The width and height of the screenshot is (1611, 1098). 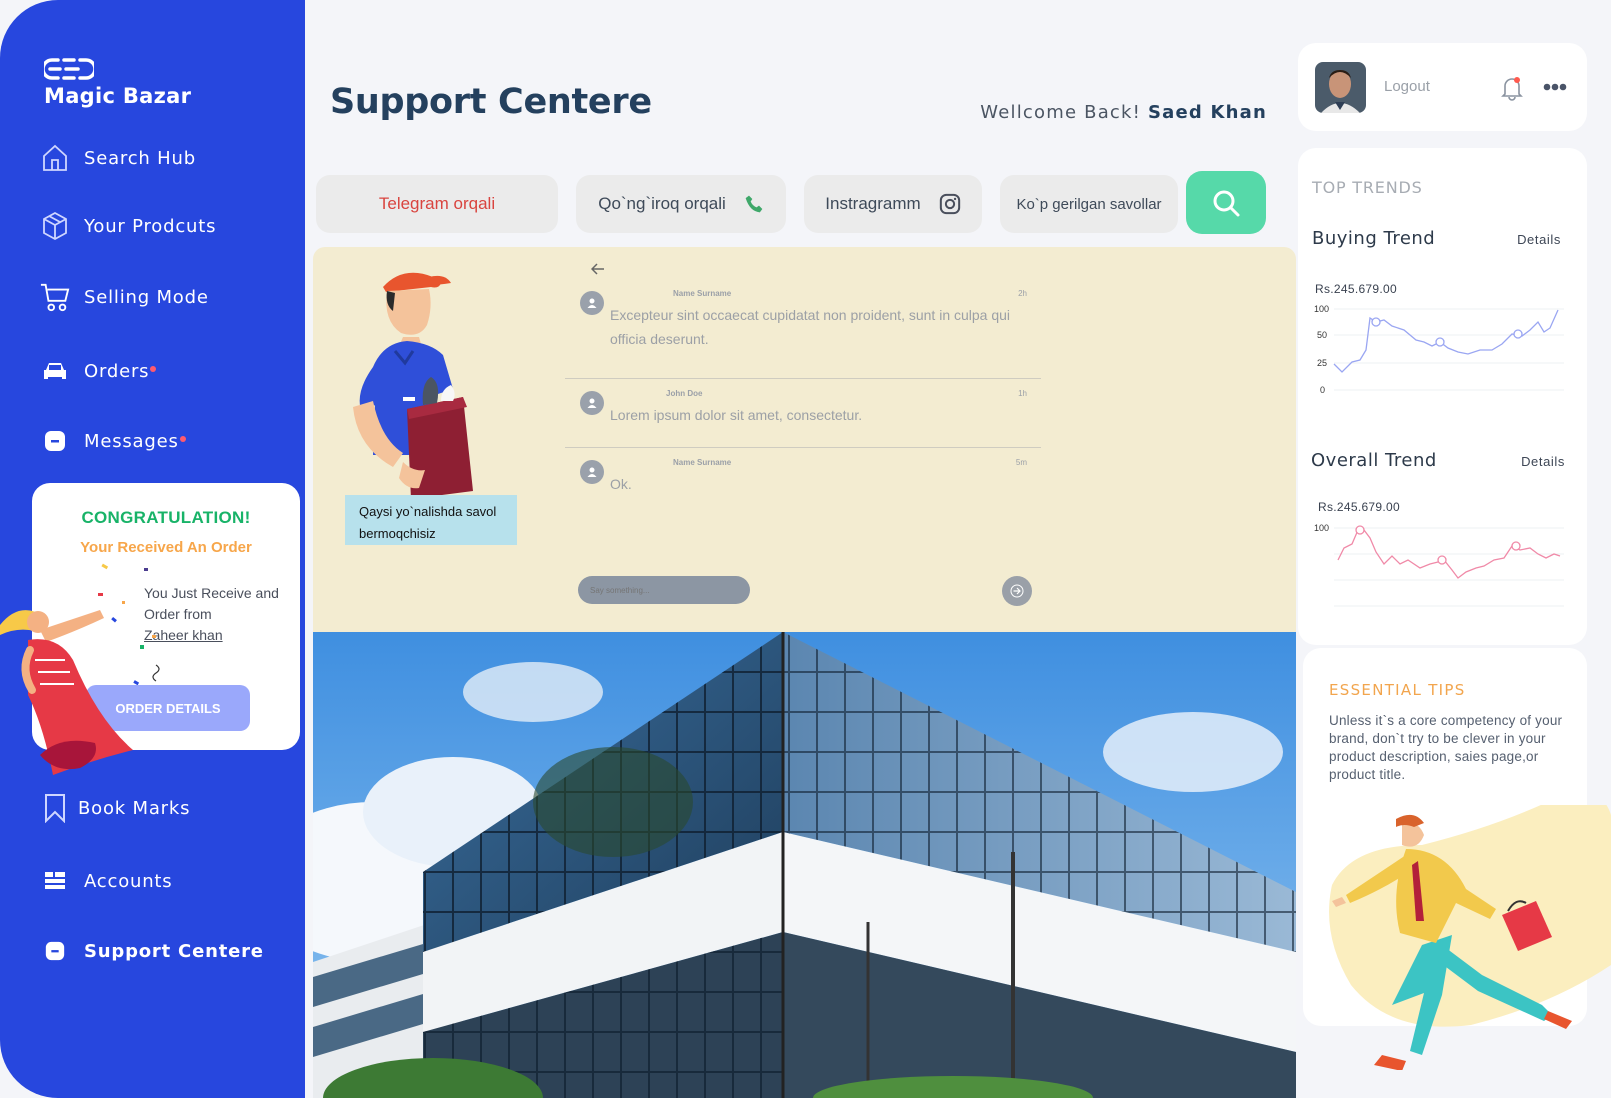 I want to click on phone-icon, so click(x=754, y=204).